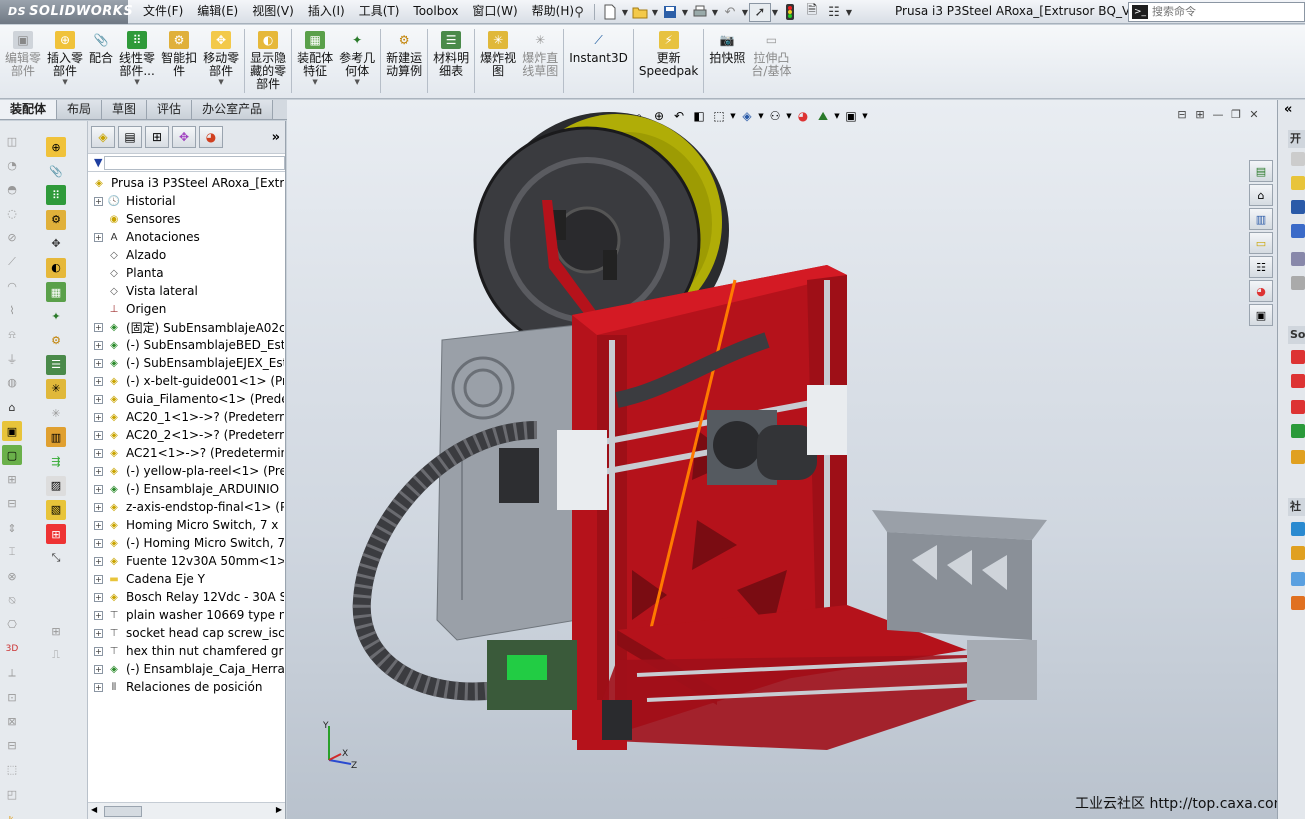  I want to click on tree-node: + ◈ Homing Micro Switch, 7 x, so click(186, 525).